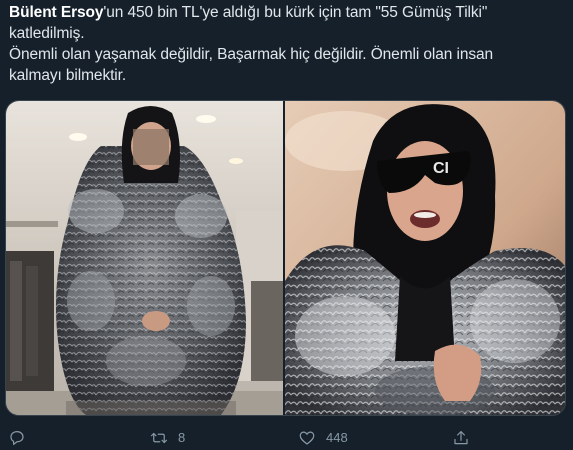 The image size is (573, 450). What do you see at coordinates (307, 438) in the screenshot?
I see `heart-icon` at bounding box center [307, 438].